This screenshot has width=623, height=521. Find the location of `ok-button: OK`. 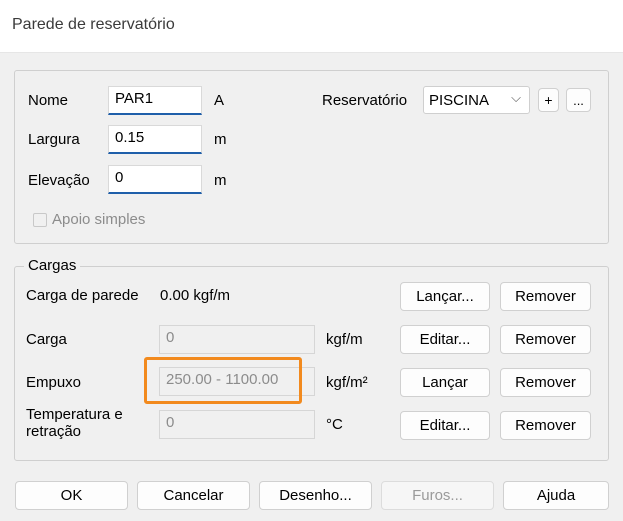

ok-button: OK is located at coordinates (71, 495).